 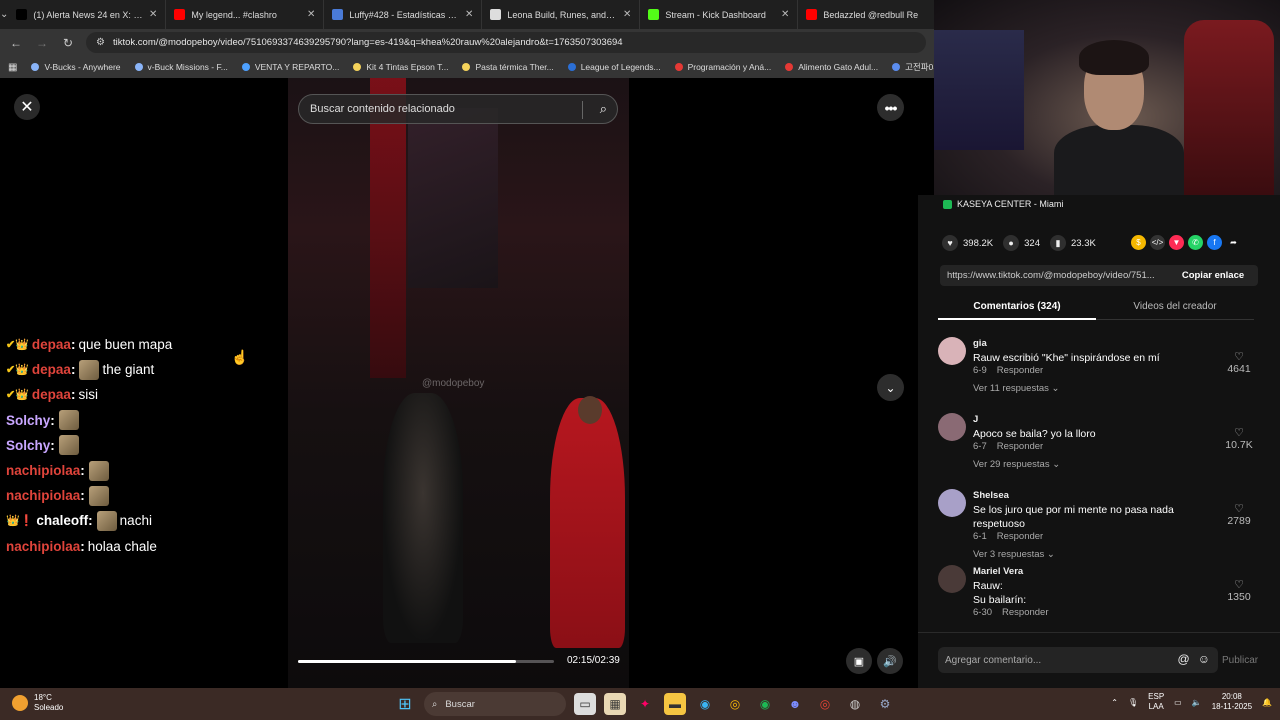 I want to click on obs-icon: ◍, so click(x=855, y=704).